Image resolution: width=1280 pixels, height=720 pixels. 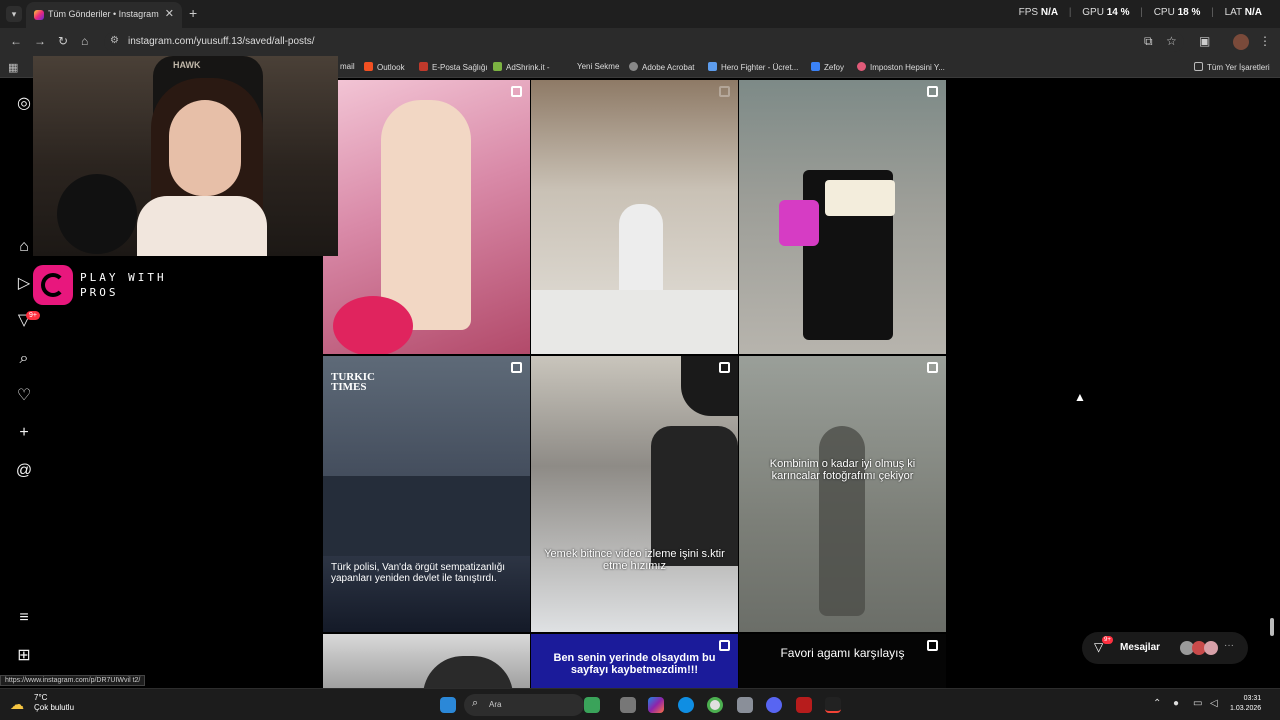 What do you see at coordinates (686, 705) in the screenshot?
I see `edge-icon` at bounding box center [686, 705].